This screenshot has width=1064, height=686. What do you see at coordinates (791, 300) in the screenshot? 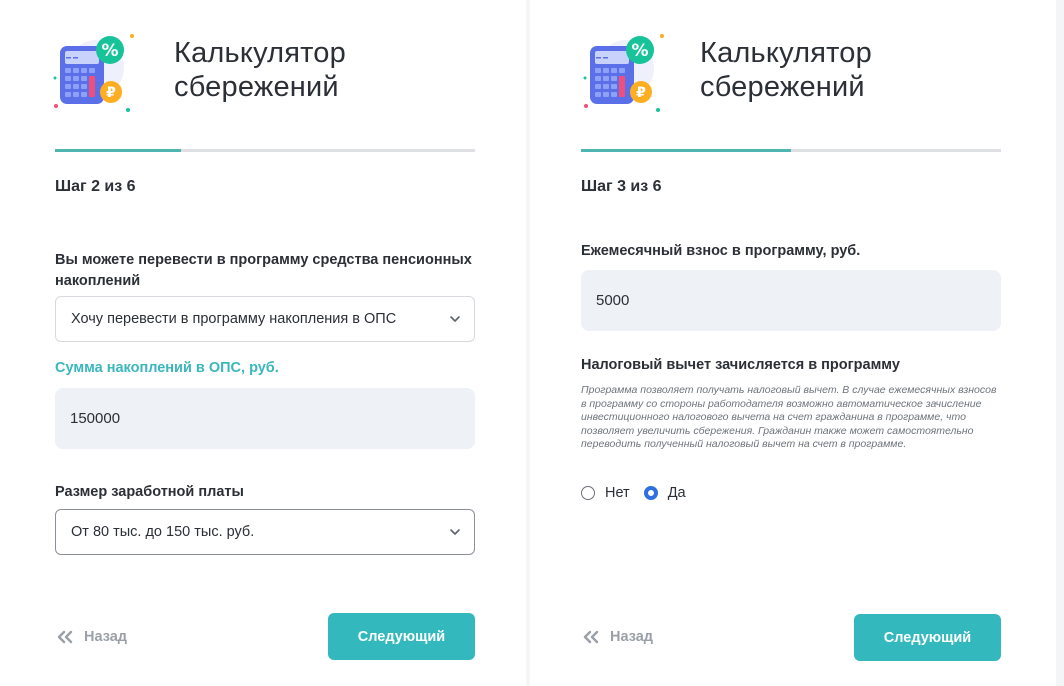
I see `monthly-input` at bounding box center [791, 300].